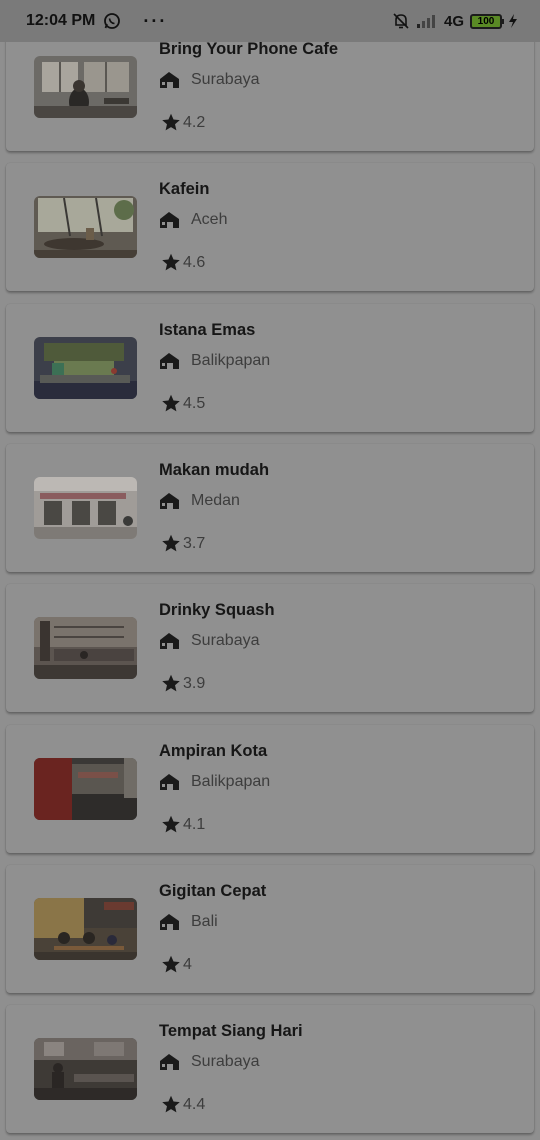  Describe the element at coordinates (188, 922) in the screenshot. I see `restaurant-location: Bali` at that location.